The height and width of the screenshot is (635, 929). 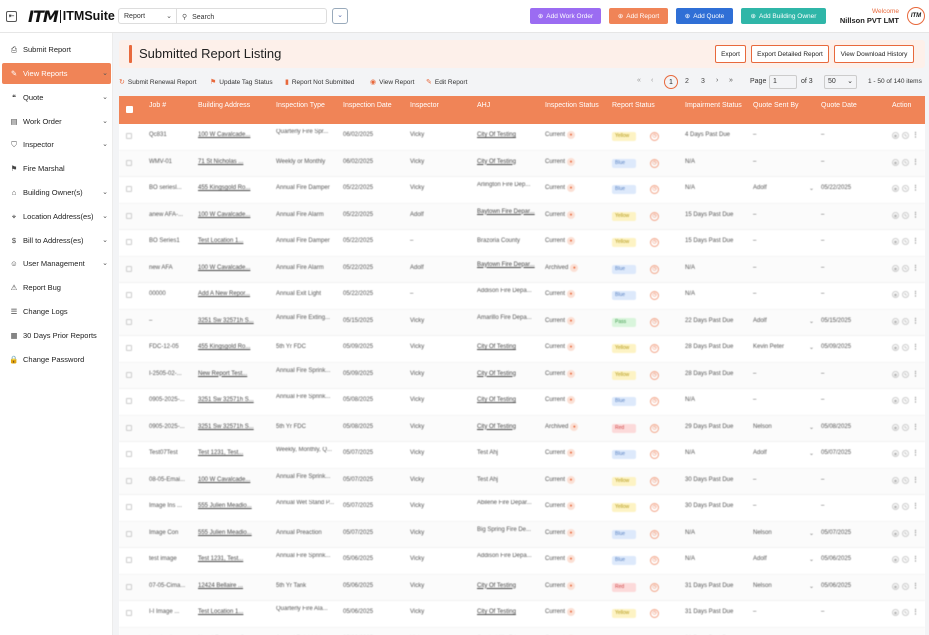 I want to click on sidebar-item-change-password: 🔒 Change Password, so click(x=56, y=359).